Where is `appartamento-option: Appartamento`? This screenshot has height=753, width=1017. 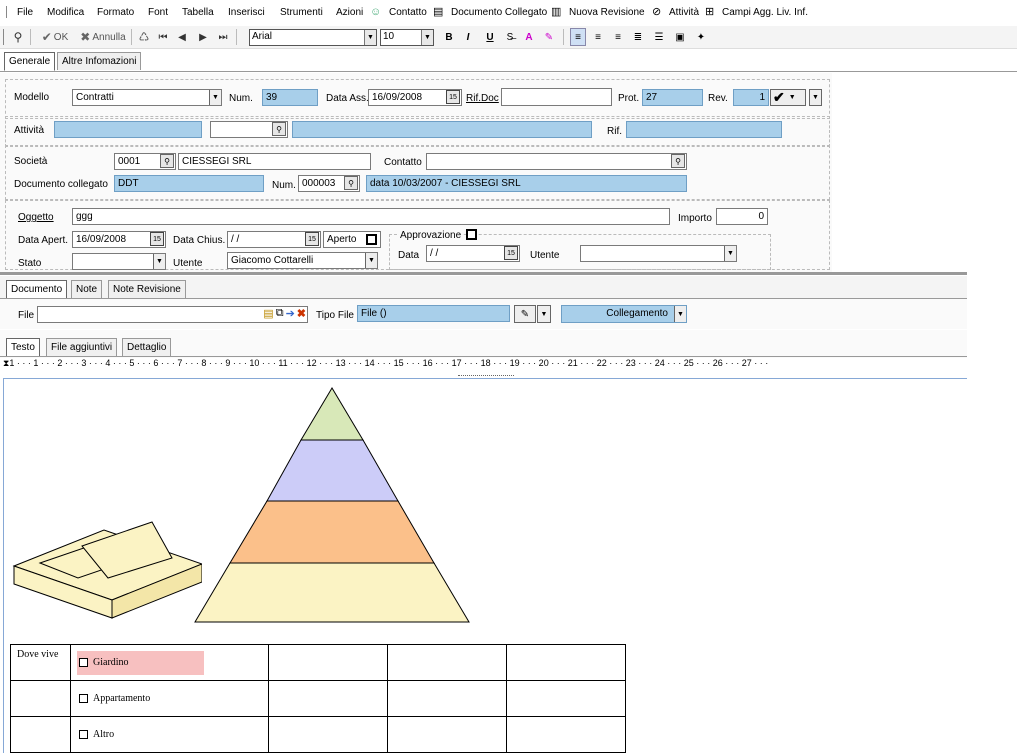 appartamento-option: Appartamento is located at coordinates (169, 698).